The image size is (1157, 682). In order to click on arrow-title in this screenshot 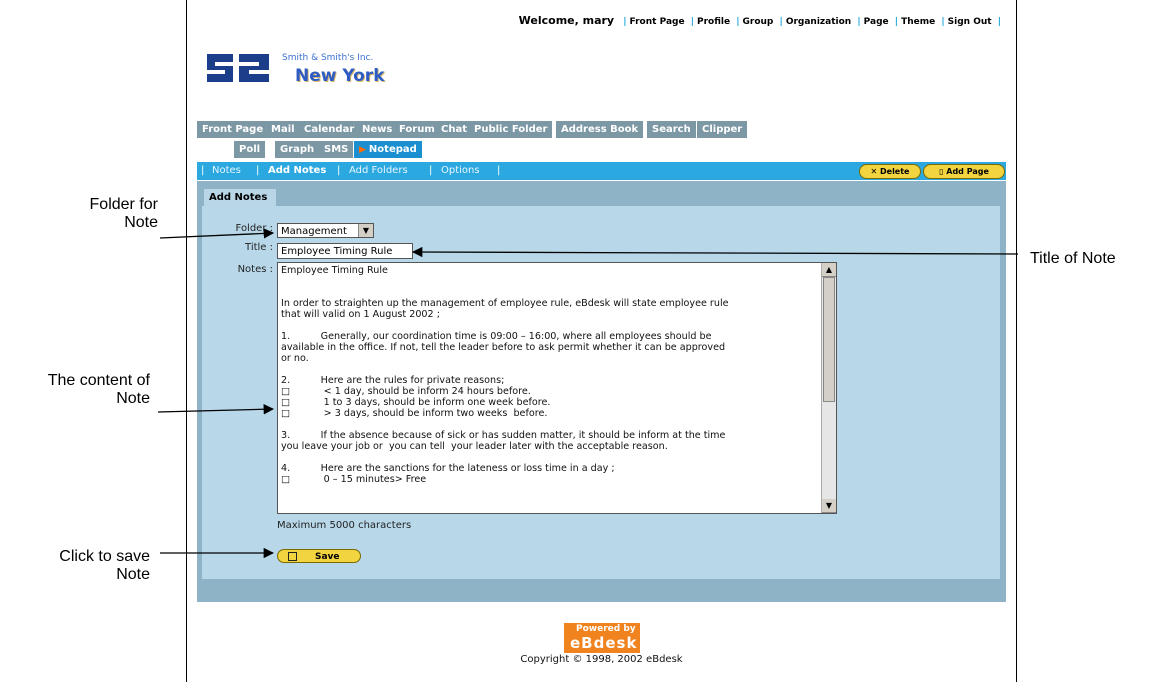, I will do `click(715, 252)`.